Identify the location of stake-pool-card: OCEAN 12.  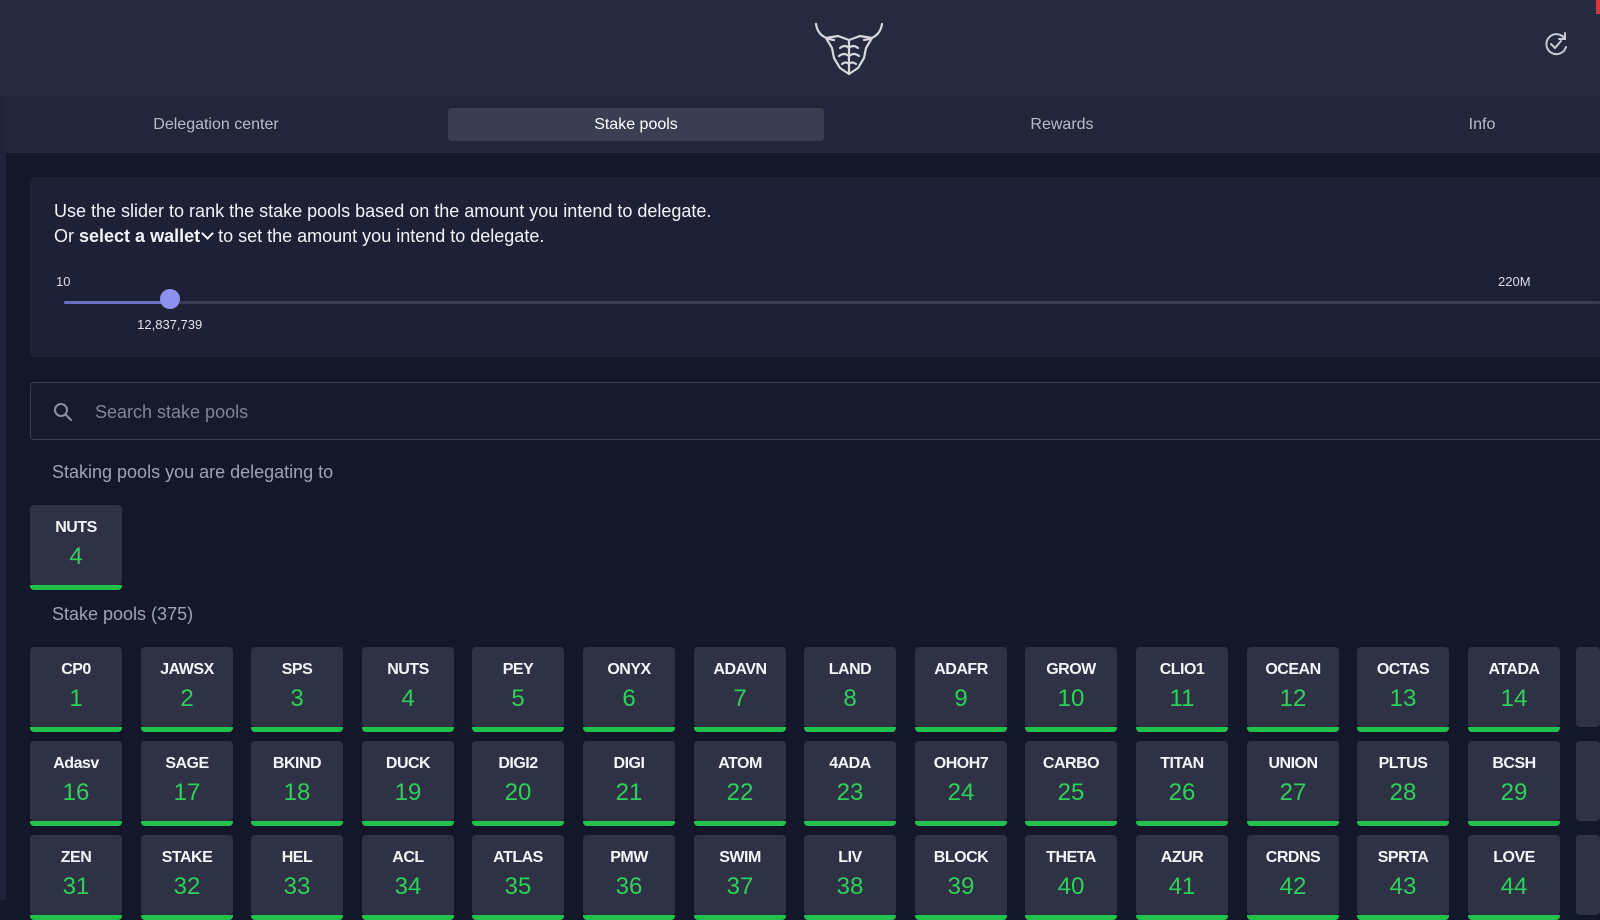
(1293, 689).